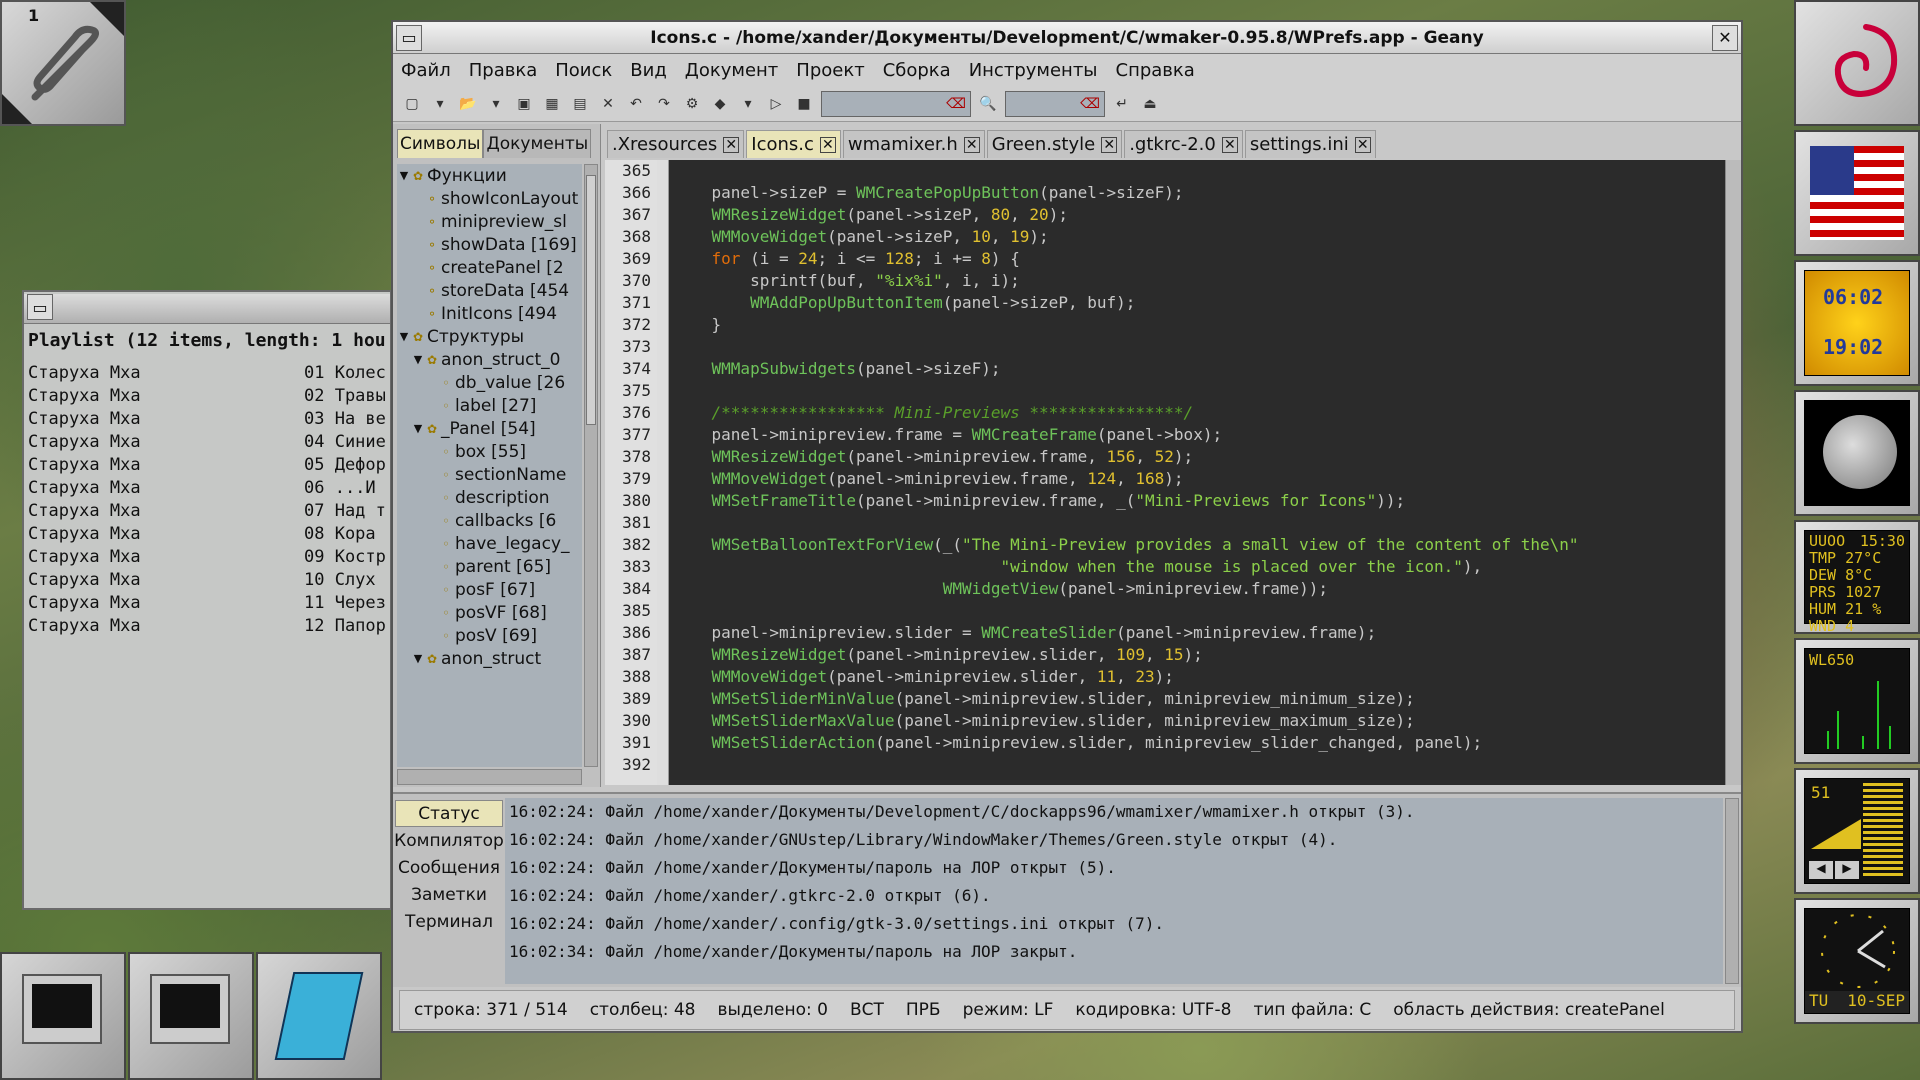 The height and width of the screenshot is (1080, 1920). What do you see at coordinates (63, 1016) in the screenshot?
I see `terminal-dock-tile` at bounding box center [63, 1016].